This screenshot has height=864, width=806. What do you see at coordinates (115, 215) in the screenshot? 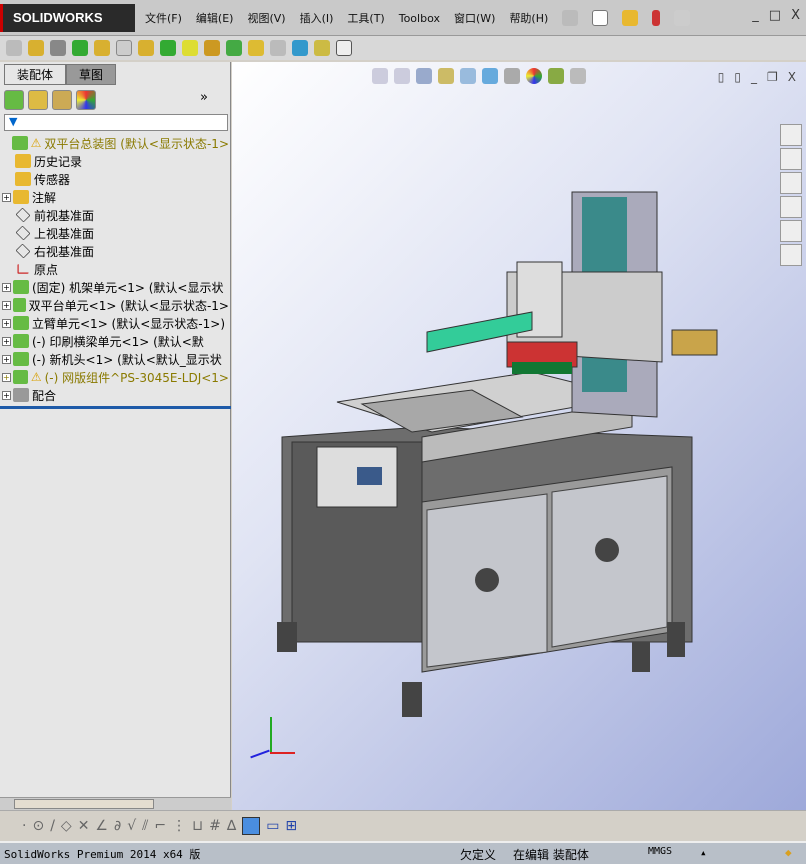
I see `tree-node: 前视基准面` at bounding box center [115, 215].